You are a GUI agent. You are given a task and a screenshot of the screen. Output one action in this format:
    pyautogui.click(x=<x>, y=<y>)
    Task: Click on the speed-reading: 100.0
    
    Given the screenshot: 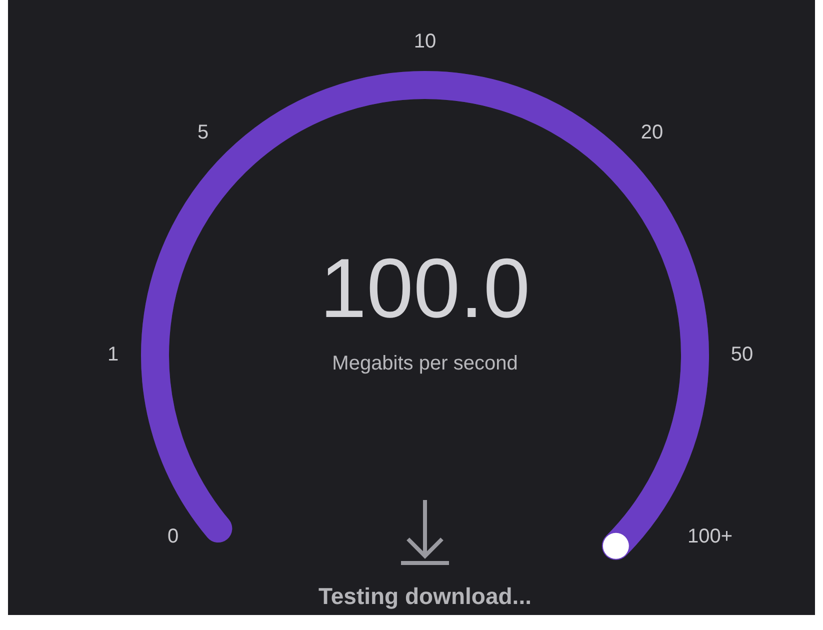 What is the action you would take?
    pyautogui.click(x=425, y=288)
    